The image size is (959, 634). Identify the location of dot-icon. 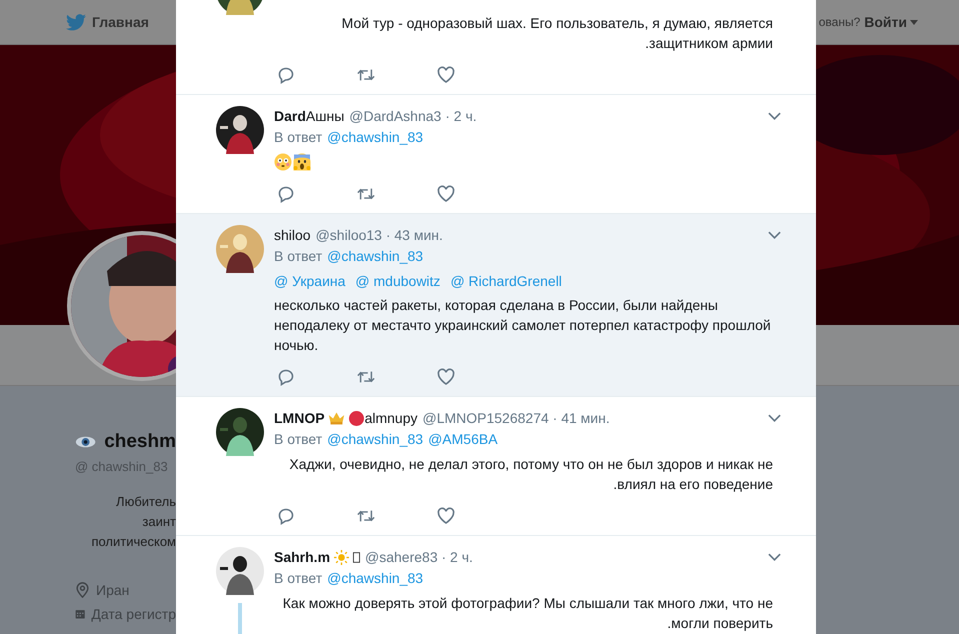
(356, 418).